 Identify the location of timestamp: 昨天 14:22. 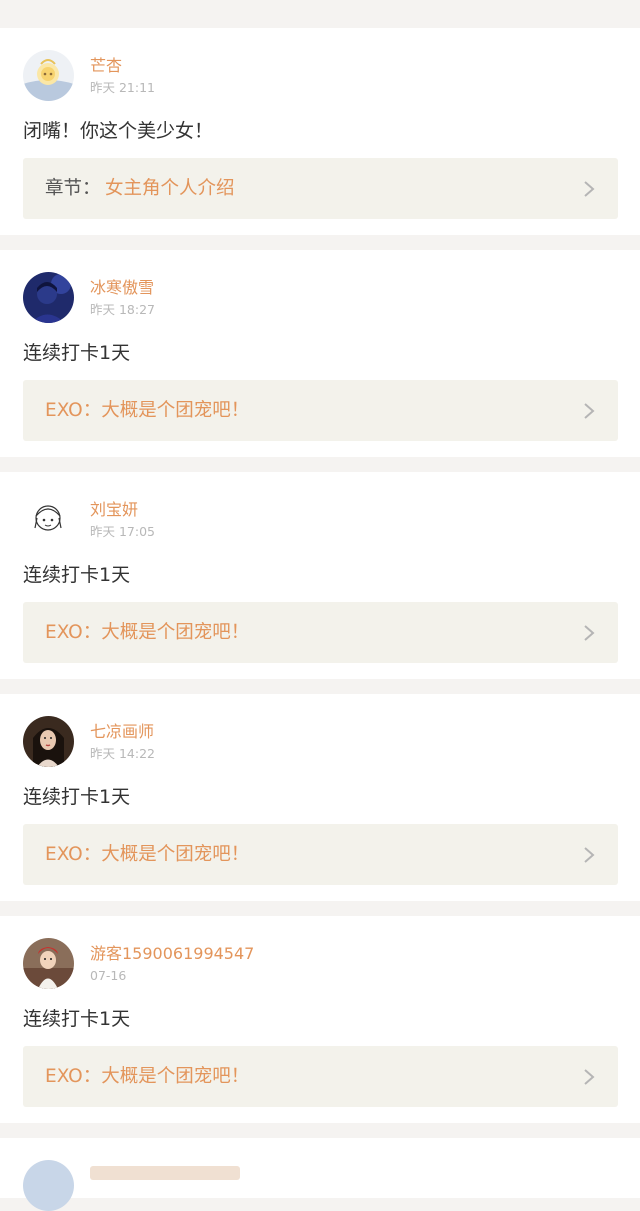
(122, 753).